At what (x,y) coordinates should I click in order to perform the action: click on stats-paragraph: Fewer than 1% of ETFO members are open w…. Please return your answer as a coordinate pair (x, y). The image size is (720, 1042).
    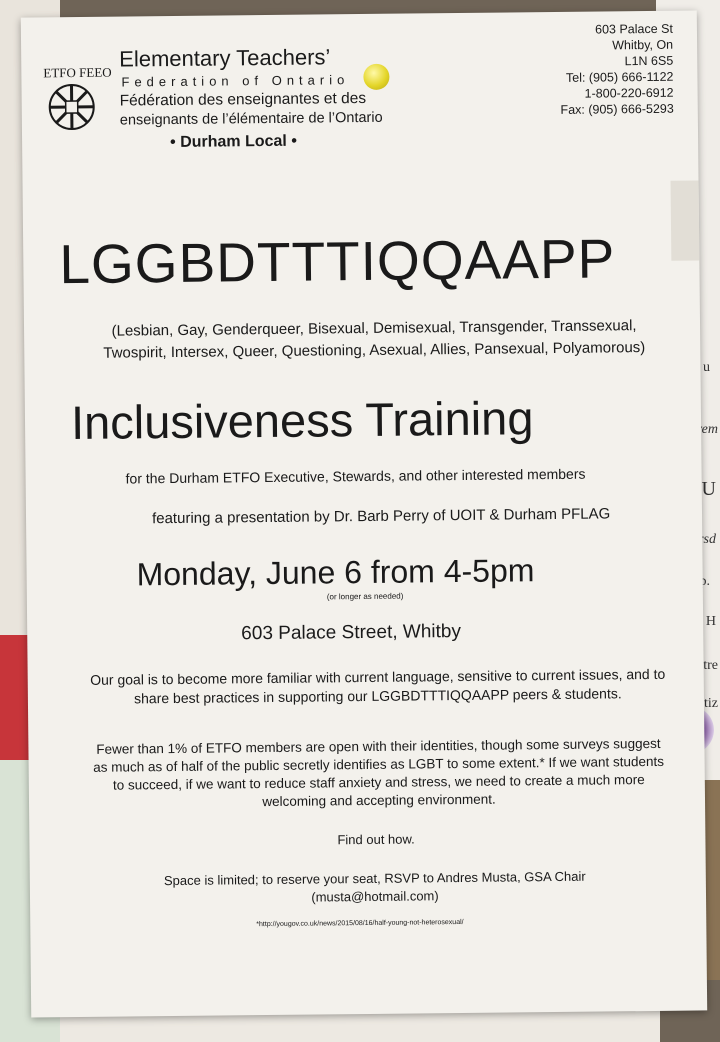
    Looking at the image, I should click on (379, 772).